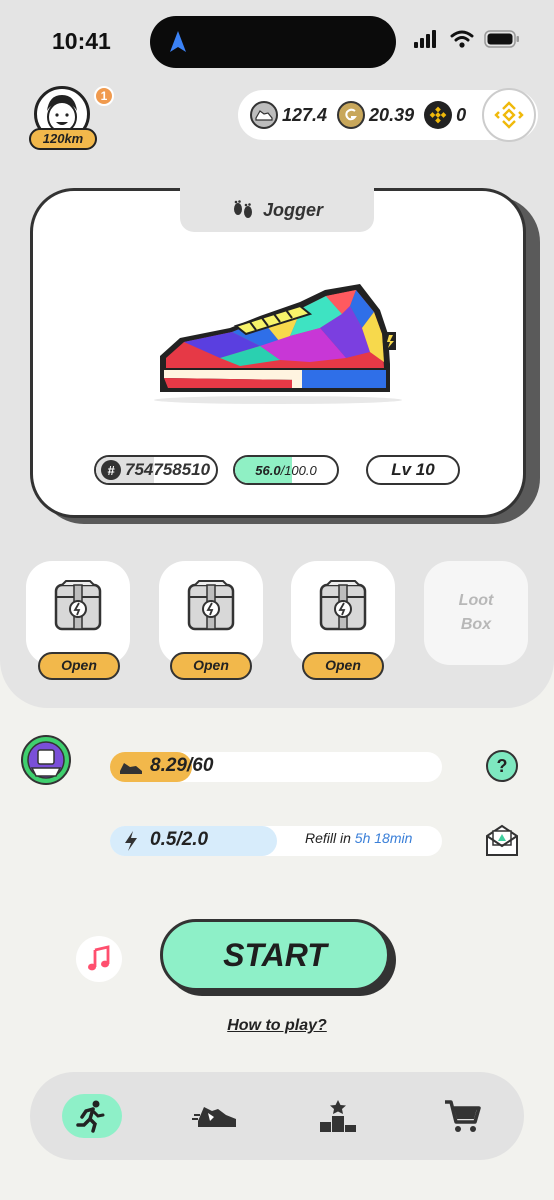 The height and width of the screenshot is (1200, 554). I want to click on energy-progress-bar: 8.29/60, so click(276, 767).